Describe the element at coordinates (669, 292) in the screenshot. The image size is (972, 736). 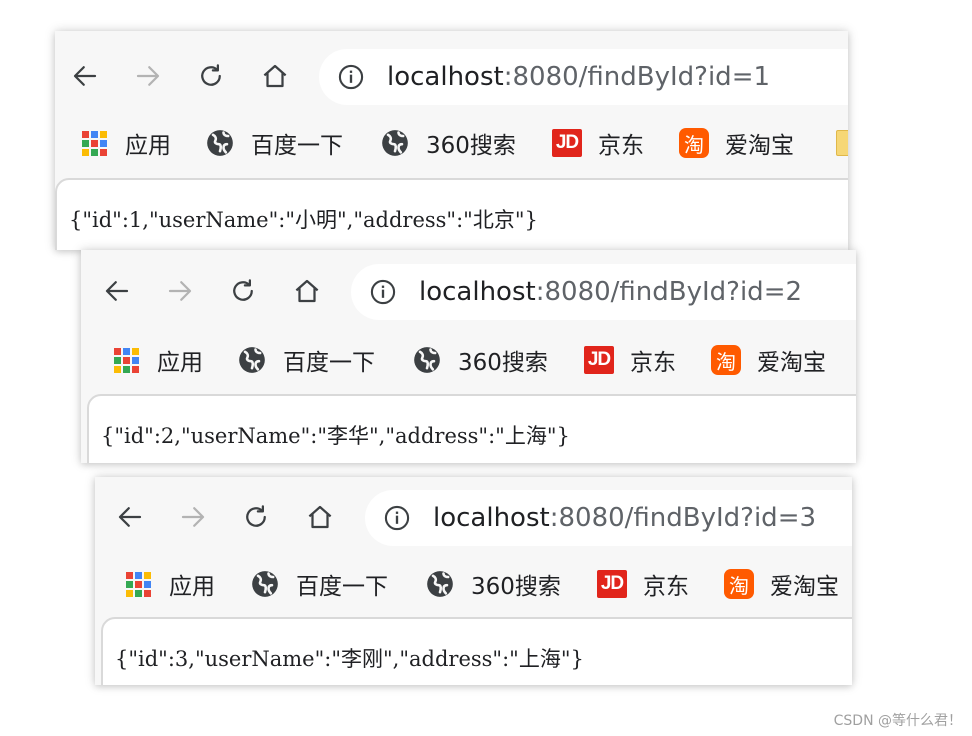
I see `url-path: :8080/findById?id=2` at that location.